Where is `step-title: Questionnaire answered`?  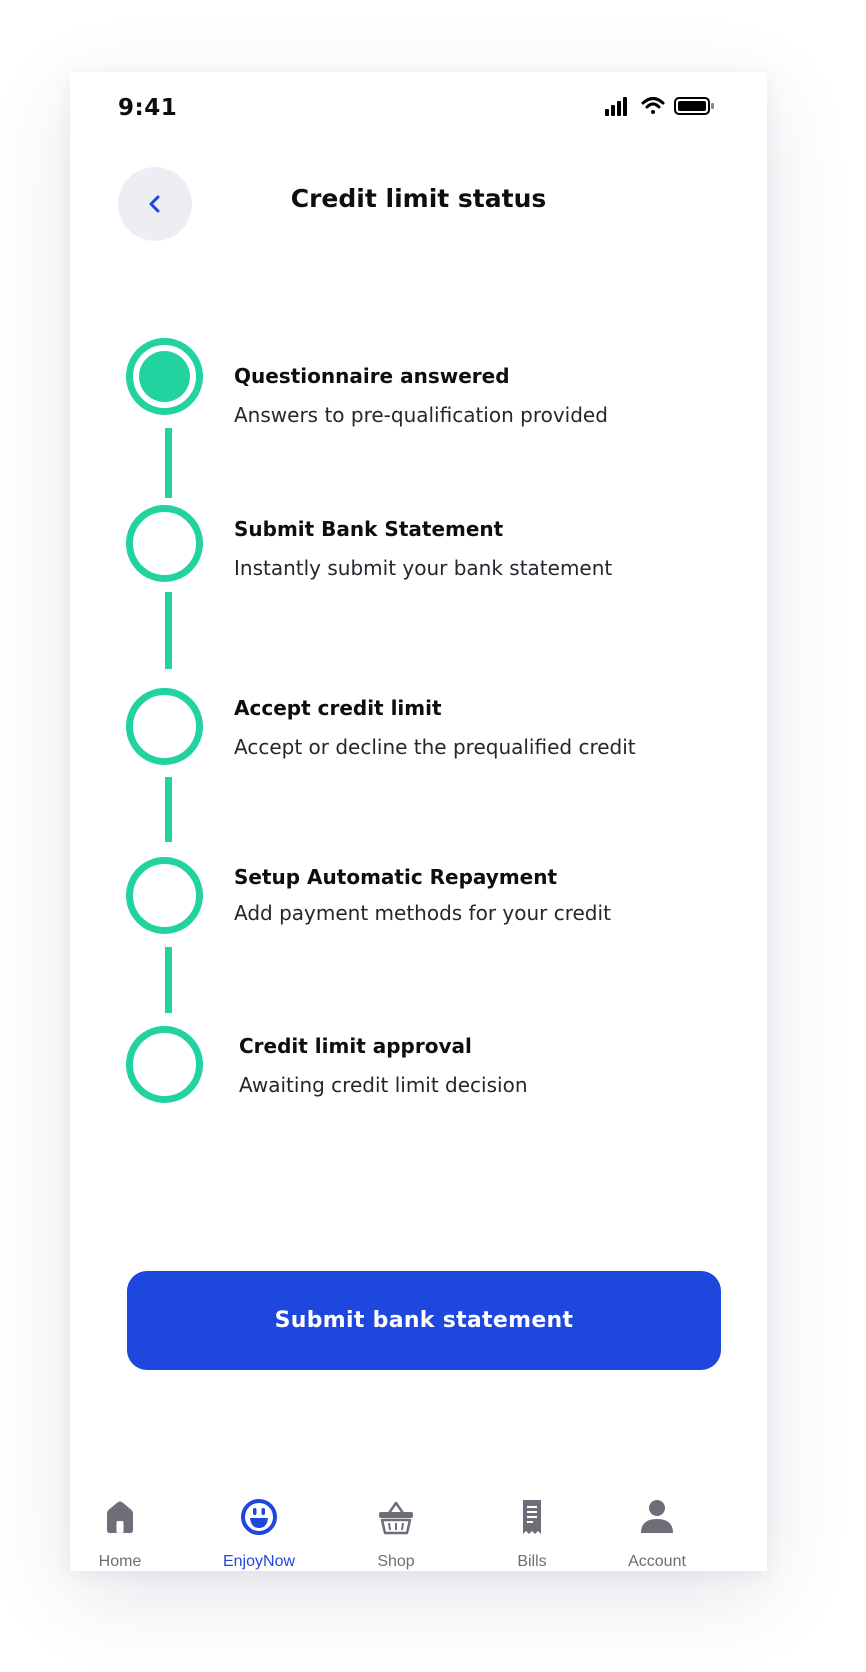
step-title: Questionnaire answered is located at coordinates (372, 376).